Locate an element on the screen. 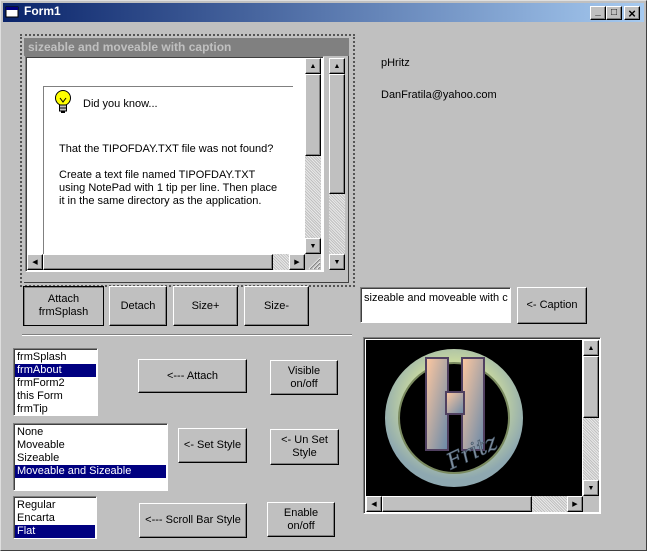  list-item: this Form is located at coordinates (55, 396).